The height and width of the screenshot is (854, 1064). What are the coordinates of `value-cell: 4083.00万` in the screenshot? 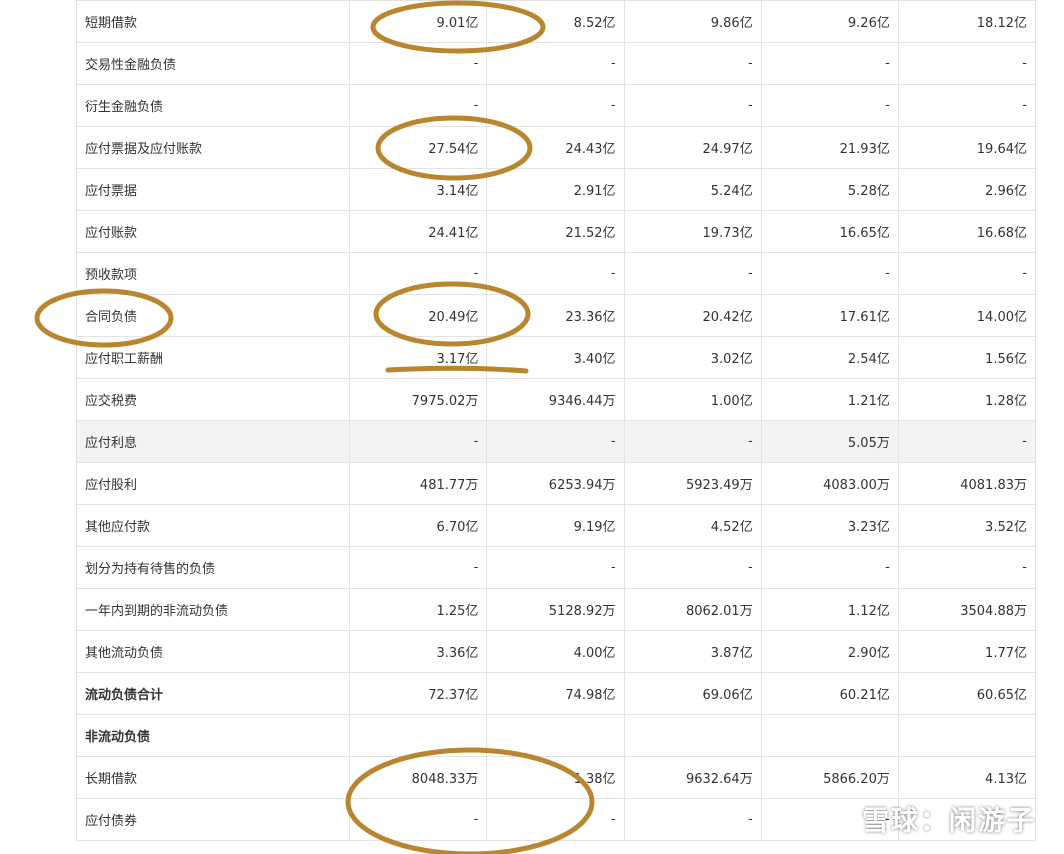 It's located at (829, 483).